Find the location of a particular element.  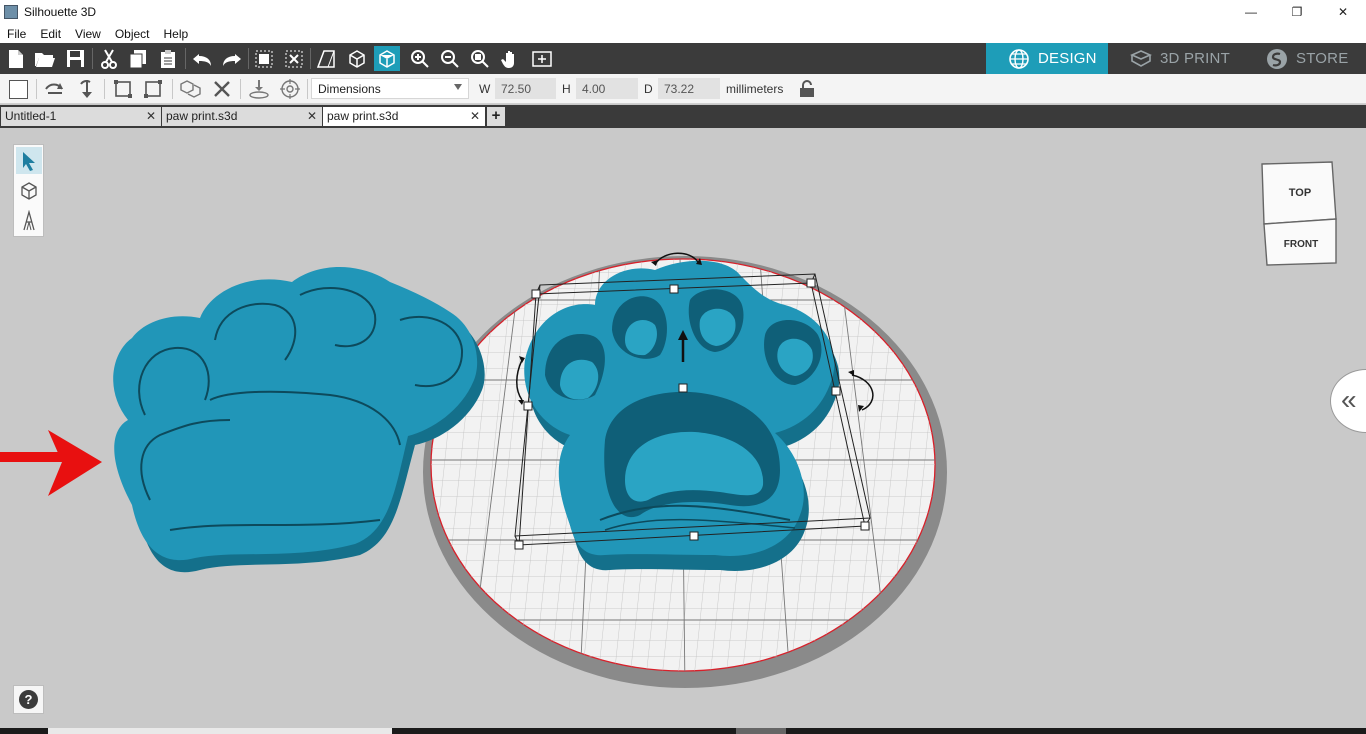

app-logo-icon is located at coordinates (11, 12).